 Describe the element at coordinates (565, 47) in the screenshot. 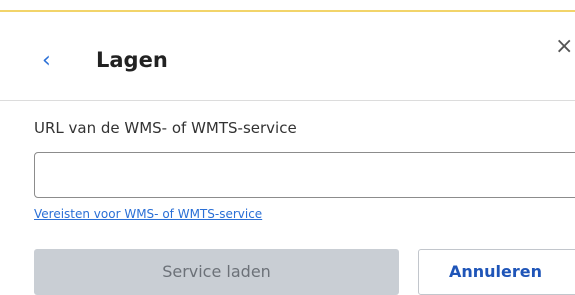

I see `close-icon: ×` at that location.